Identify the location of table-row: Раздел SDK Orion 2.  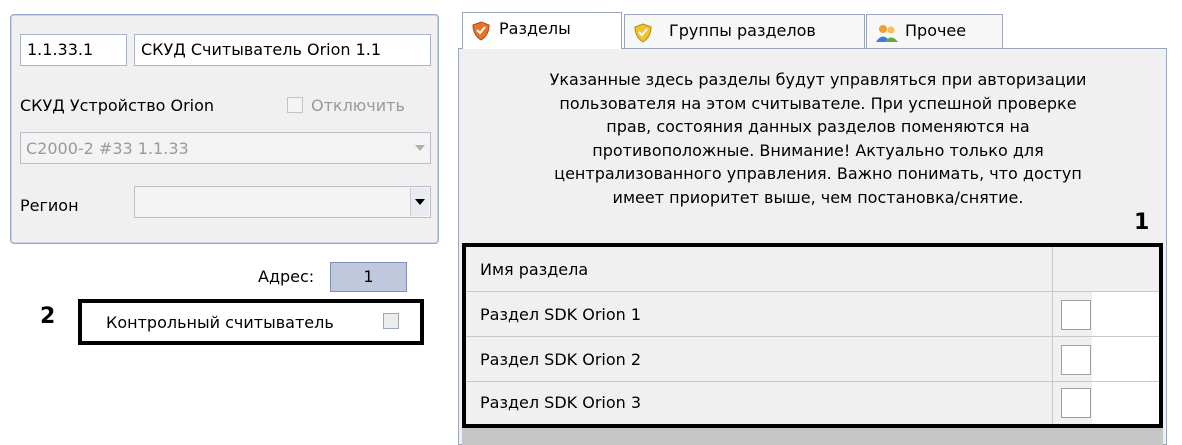
(812, 359).